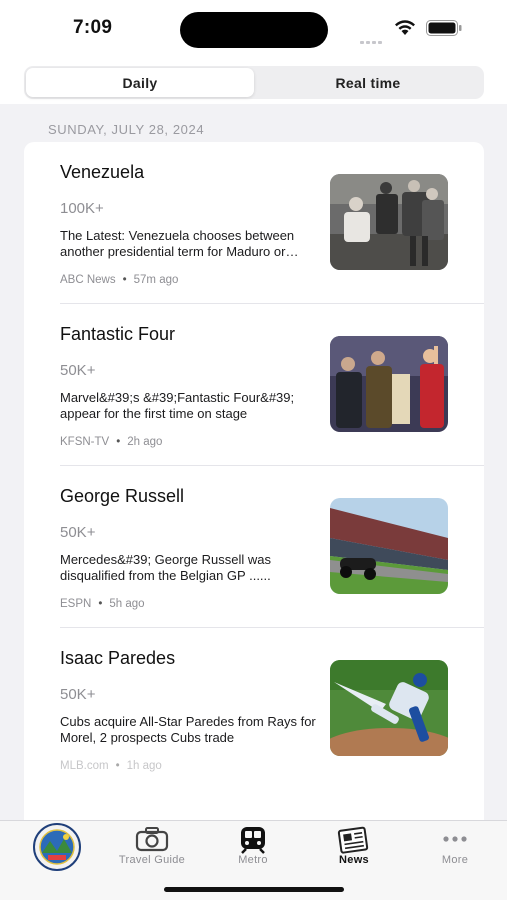 This screenshot has width=507, height=900. I want to click on tab-label: Metro, so click(253, 860).